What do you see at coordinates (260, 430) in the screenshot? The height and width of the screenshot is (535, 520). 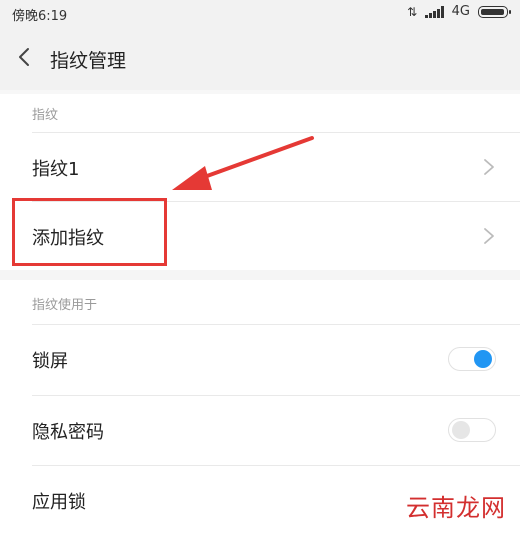 I see `privacy-password-row: 隐私密码` at bounding box center [260, 430].